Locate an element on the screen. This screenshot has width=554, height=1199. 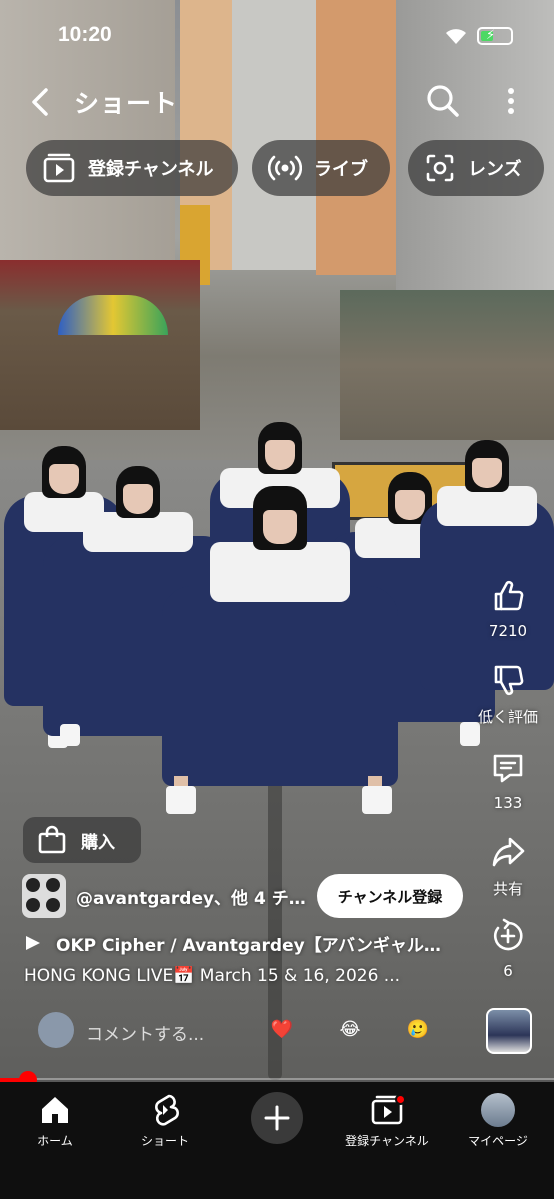
comment-row: コメントする... ❤️ 😂 🥲 is located at coordinates (238, 1031).